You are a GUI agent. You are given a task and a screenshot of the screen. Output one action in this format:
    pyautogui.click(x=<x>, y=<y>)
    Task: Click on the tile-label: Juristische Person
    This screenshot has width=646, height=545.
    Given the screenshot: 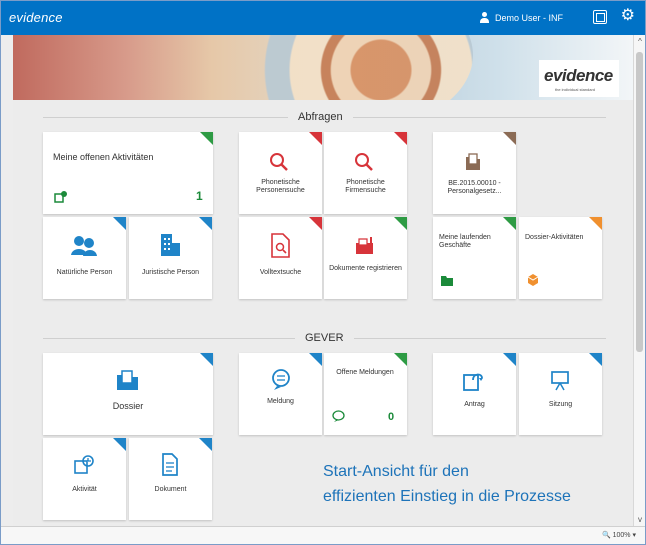 What is the action you would take?
    pyautogui.click(x=170, y=272)
    